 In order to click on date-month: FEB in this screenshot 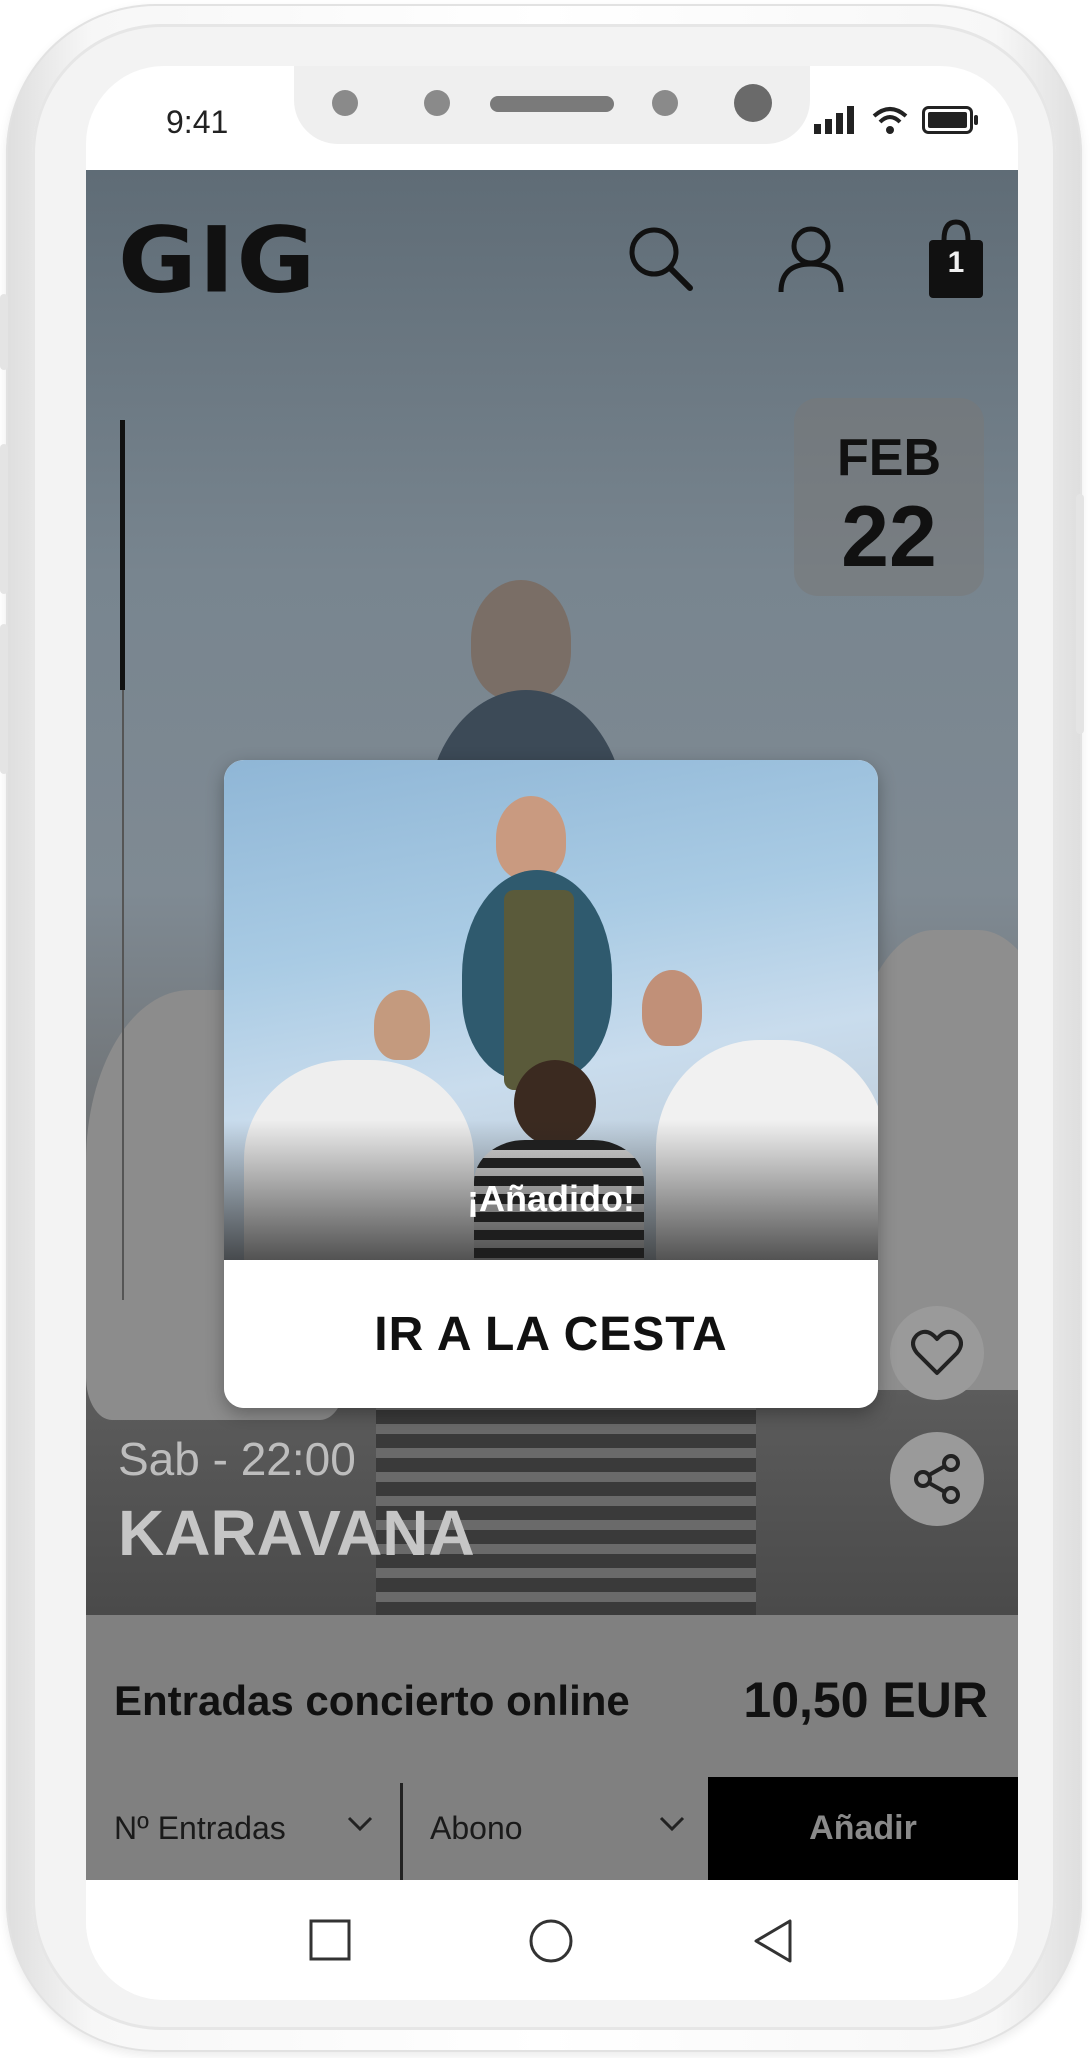, I will do `click(889, 458)`.